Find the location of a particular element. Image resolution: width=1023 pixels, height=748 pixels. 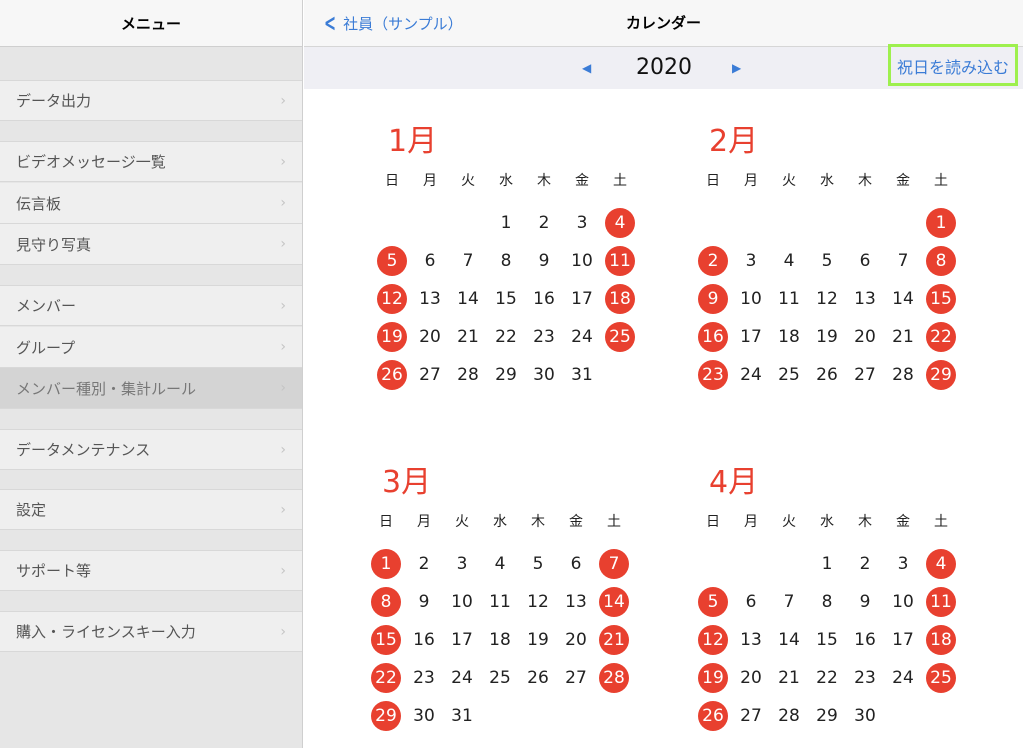

holiday-day-cell: 28 is located at coordinates (614, 678).